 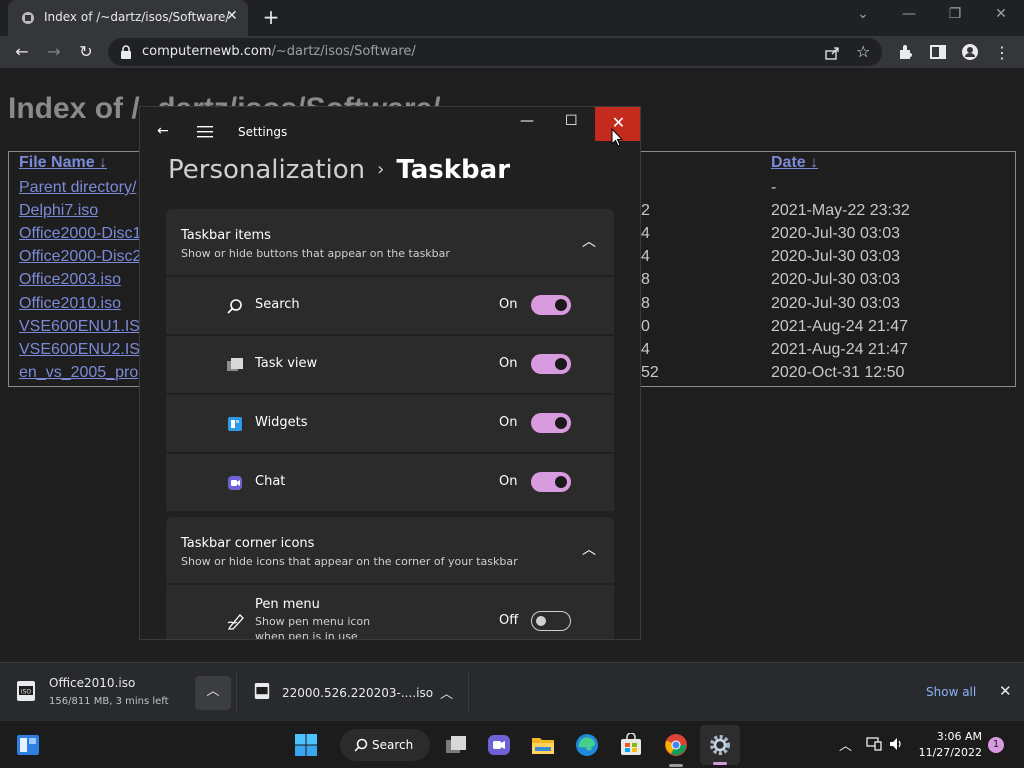 I want to click on tab-close-icon: ✕, so click(x=232, y=16).